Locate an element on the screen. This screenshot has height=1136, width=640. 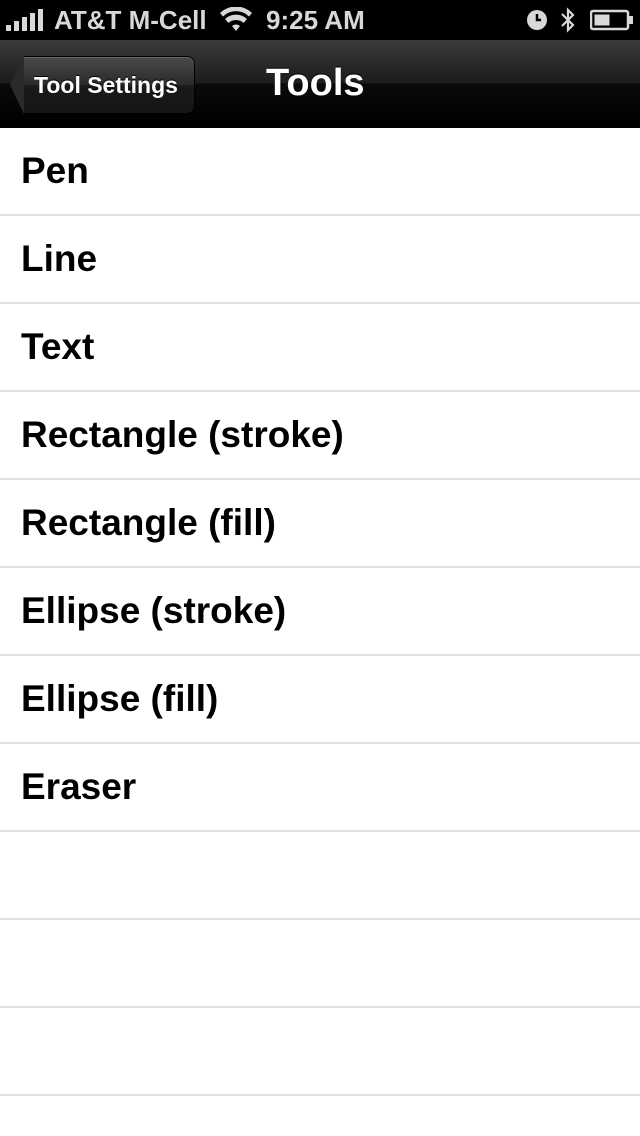
tool-label: Ellipse (fill) is located at coordinates (120, 698).